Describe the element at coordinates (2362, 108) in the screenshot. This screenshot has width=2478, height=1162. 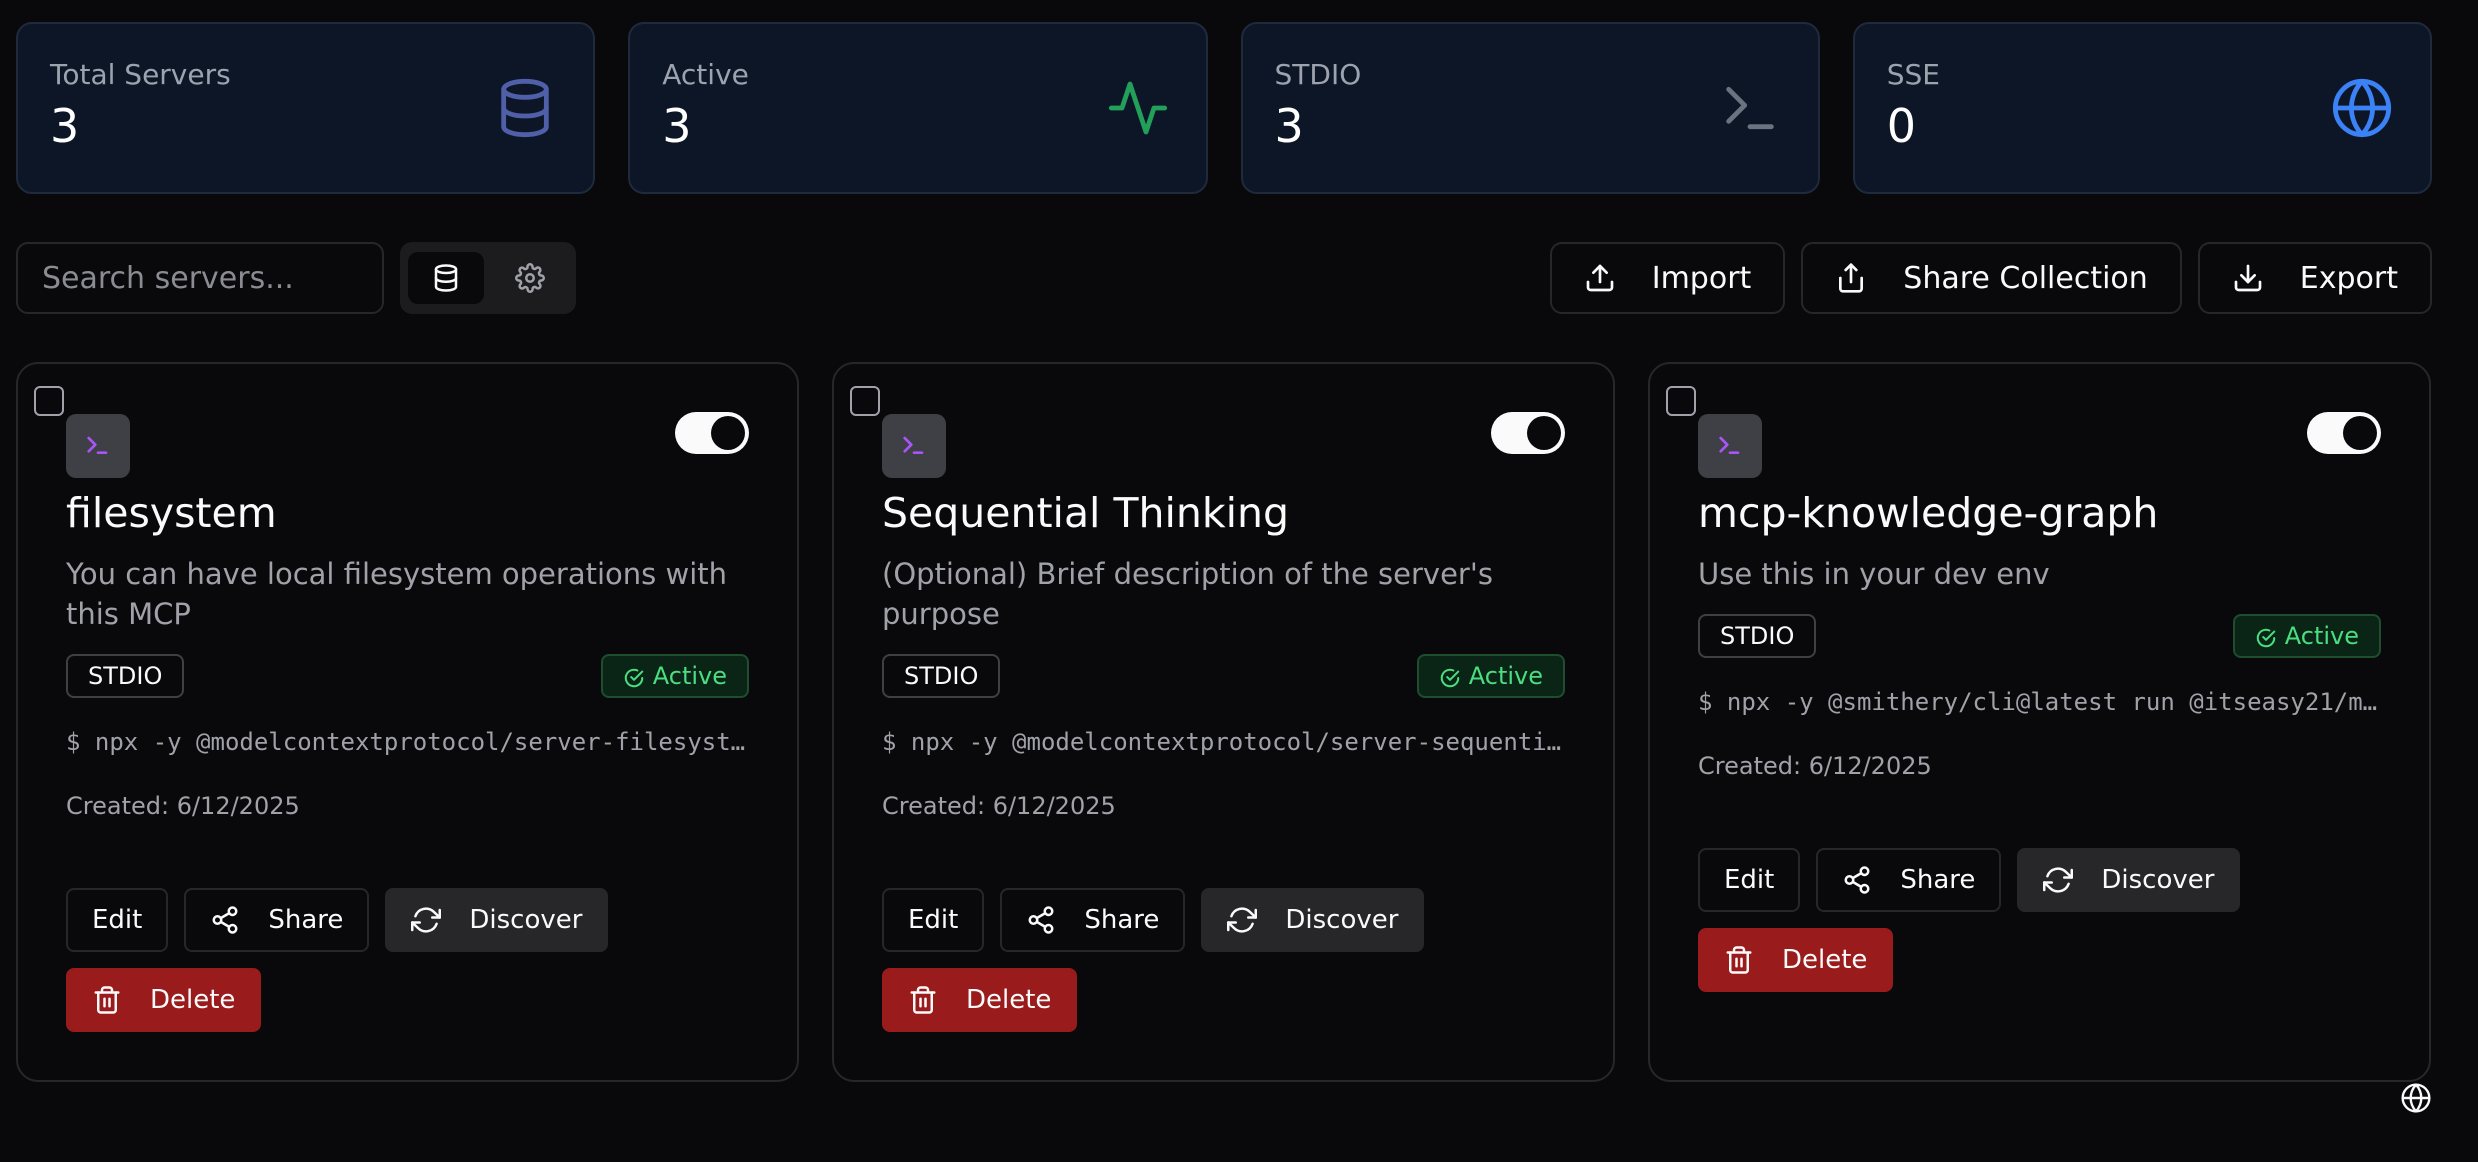
I see `globe-icon` at that location.